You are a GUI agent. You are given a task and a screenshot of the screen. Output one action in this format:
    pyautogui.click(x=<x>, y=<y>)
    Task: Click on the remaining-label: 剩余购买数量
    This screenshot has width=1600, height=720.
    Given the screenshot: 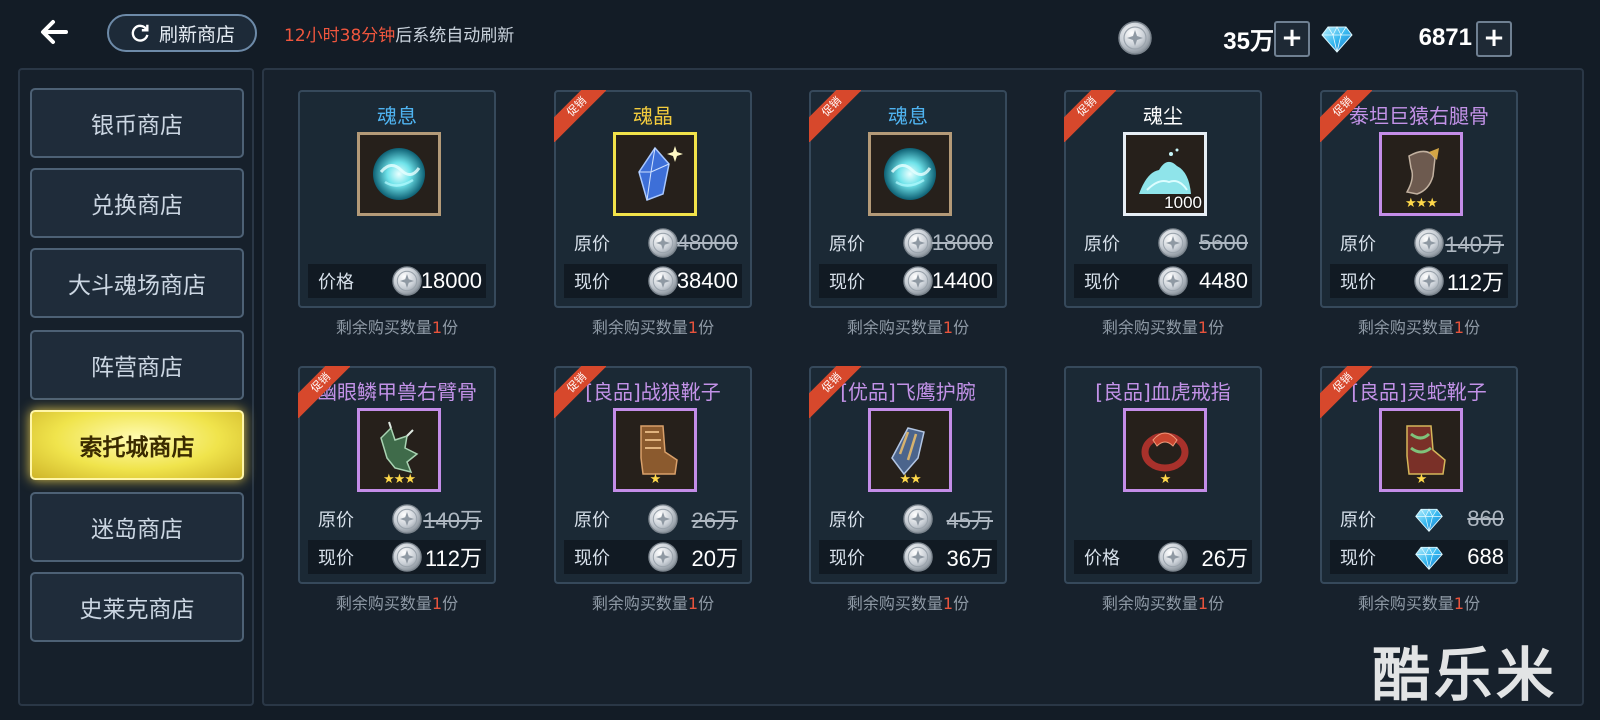 What is the action you would take?
    pyautogui.click(x=894, y=327)
    